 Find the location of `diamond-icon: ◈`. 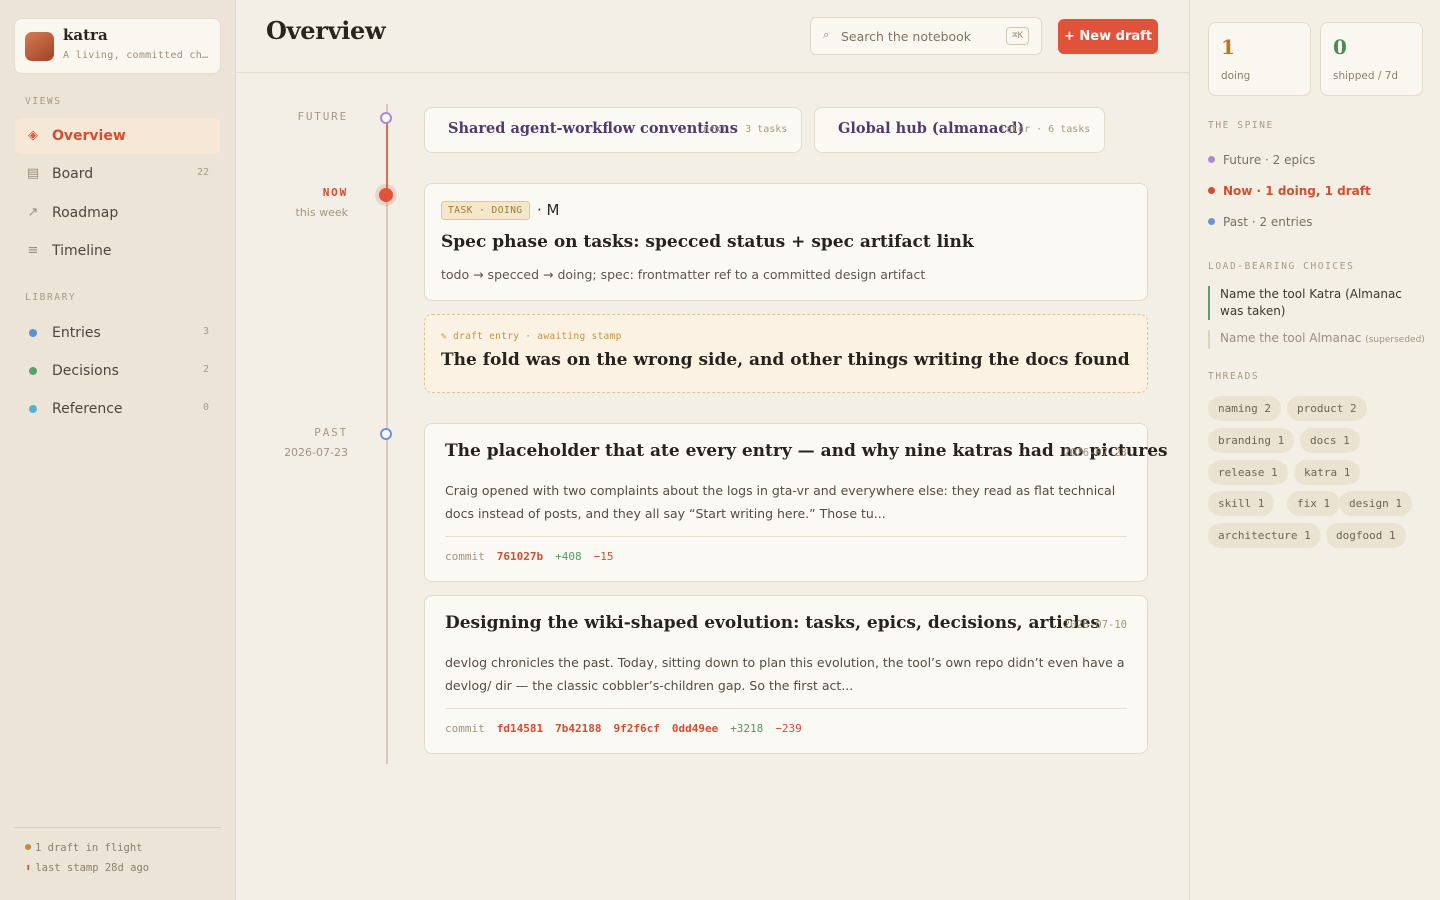

diamond-icon: ◈ is located at coordinates (33, 135).